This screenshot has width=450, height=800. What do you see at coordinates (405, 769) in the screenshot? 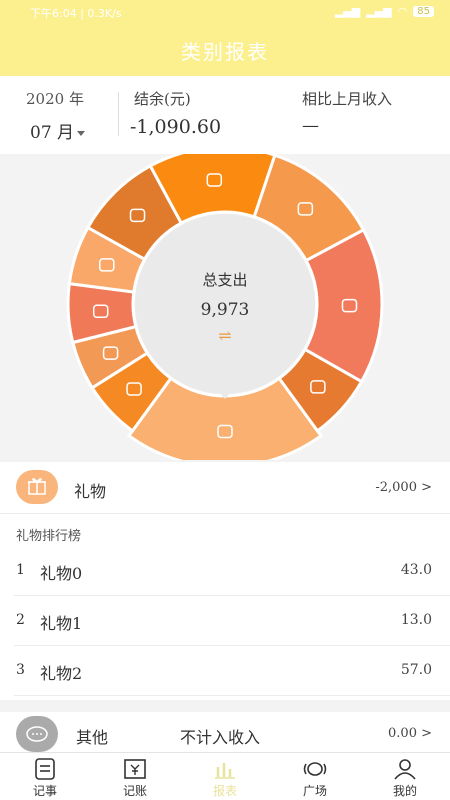
I see `user-icon` at bounding box center [405, 769].